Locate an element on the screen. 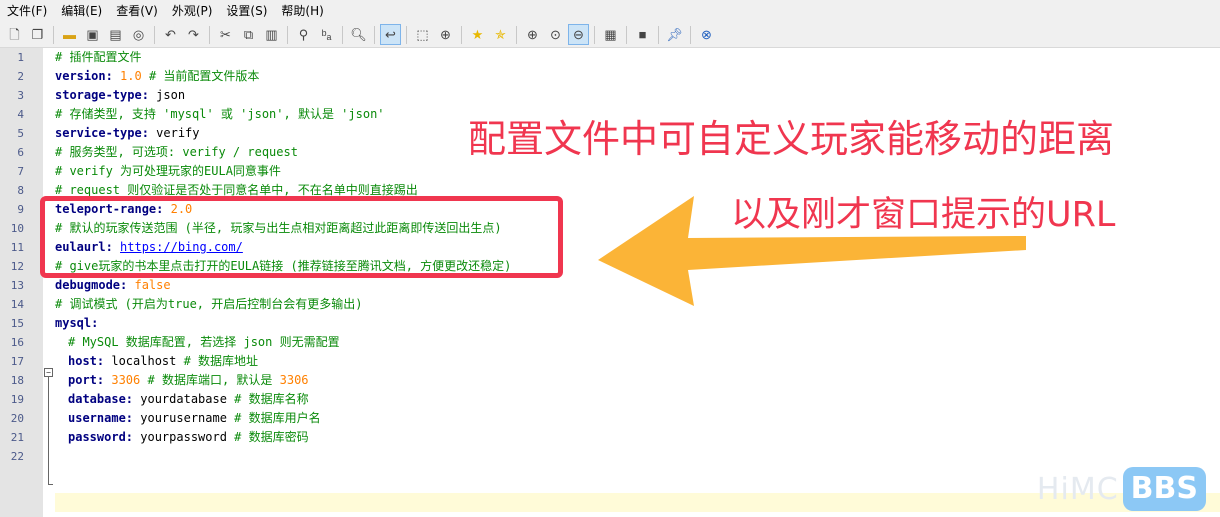 Image resolution: width=1220 pixels, height=517 pixels. code-line: 22 is located at coordinates (610, 456).